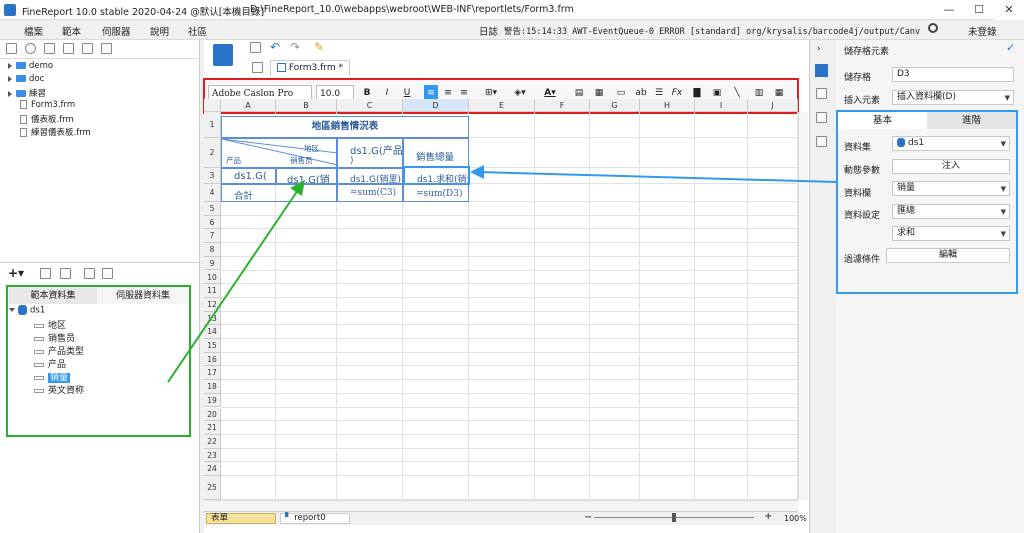  What do you see at coordinates (233, 286) in the screenshot?
I see `green-arrow` at bounding box center [233, 286].